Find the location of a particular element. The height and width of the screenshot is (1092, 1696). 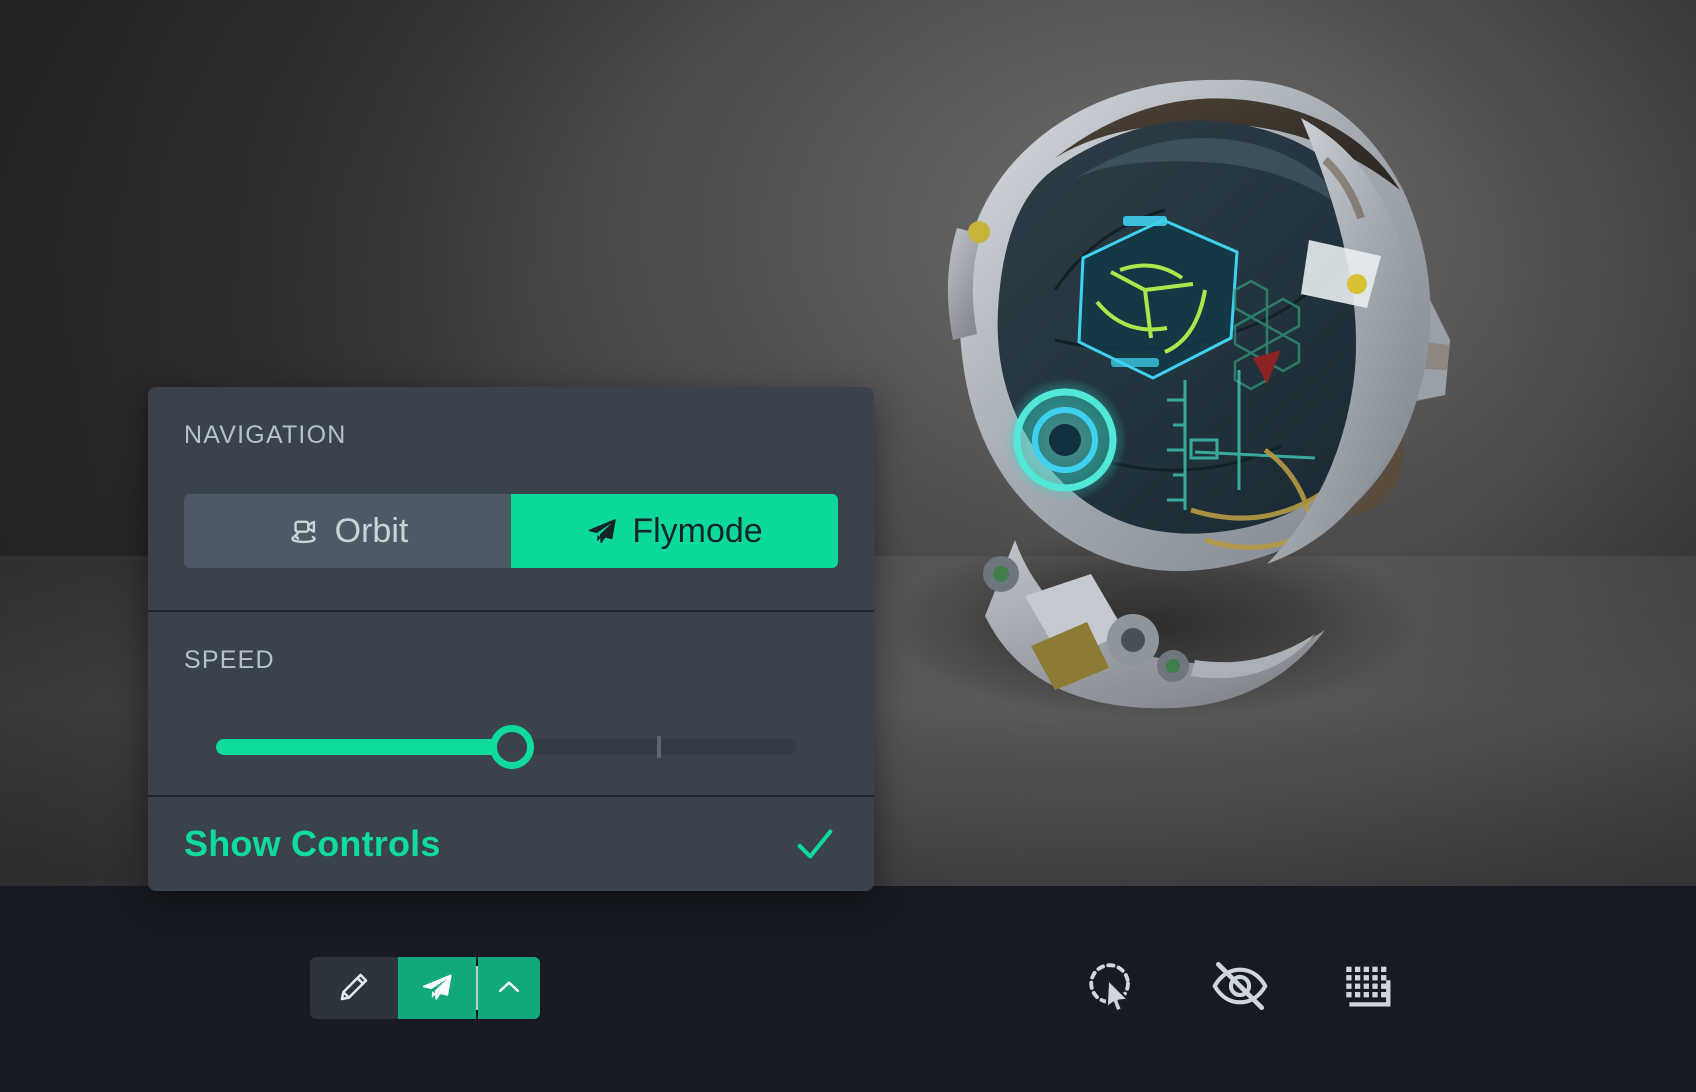

orbit-mode-button: Orbit is located at coordinates (347, 531).